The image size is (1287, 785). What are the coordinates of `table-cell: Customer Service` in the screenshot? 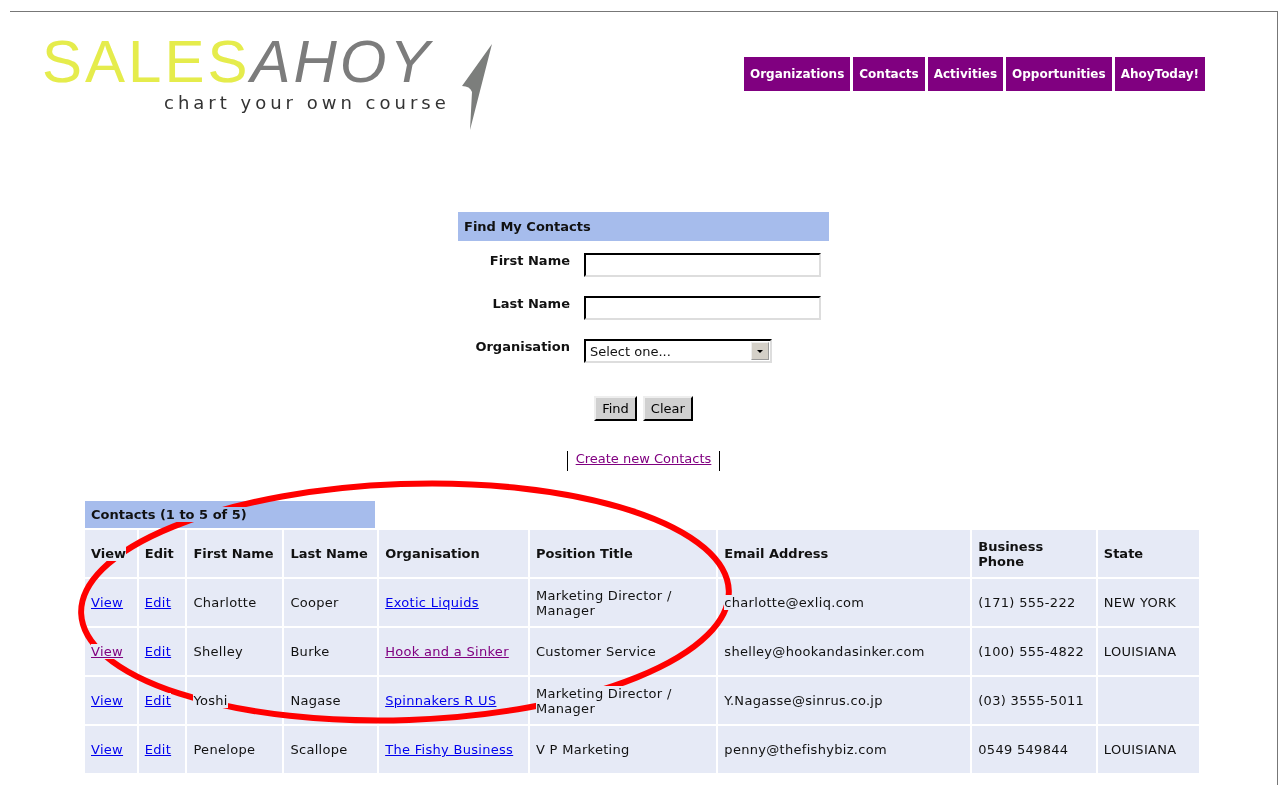 It's located at (623, 651).